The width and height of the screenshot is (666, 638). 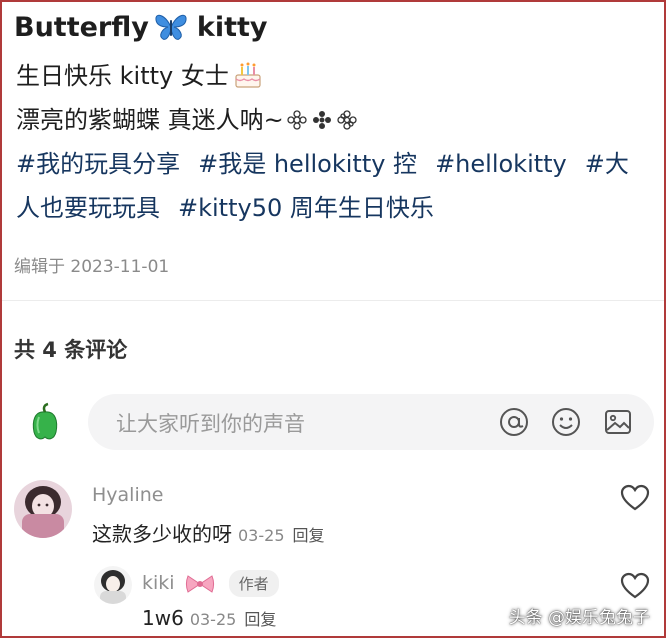 What do you see at coordinates (322, 120) in the screenshot?
I see `flower-icons` at bounding box center [322, 120].